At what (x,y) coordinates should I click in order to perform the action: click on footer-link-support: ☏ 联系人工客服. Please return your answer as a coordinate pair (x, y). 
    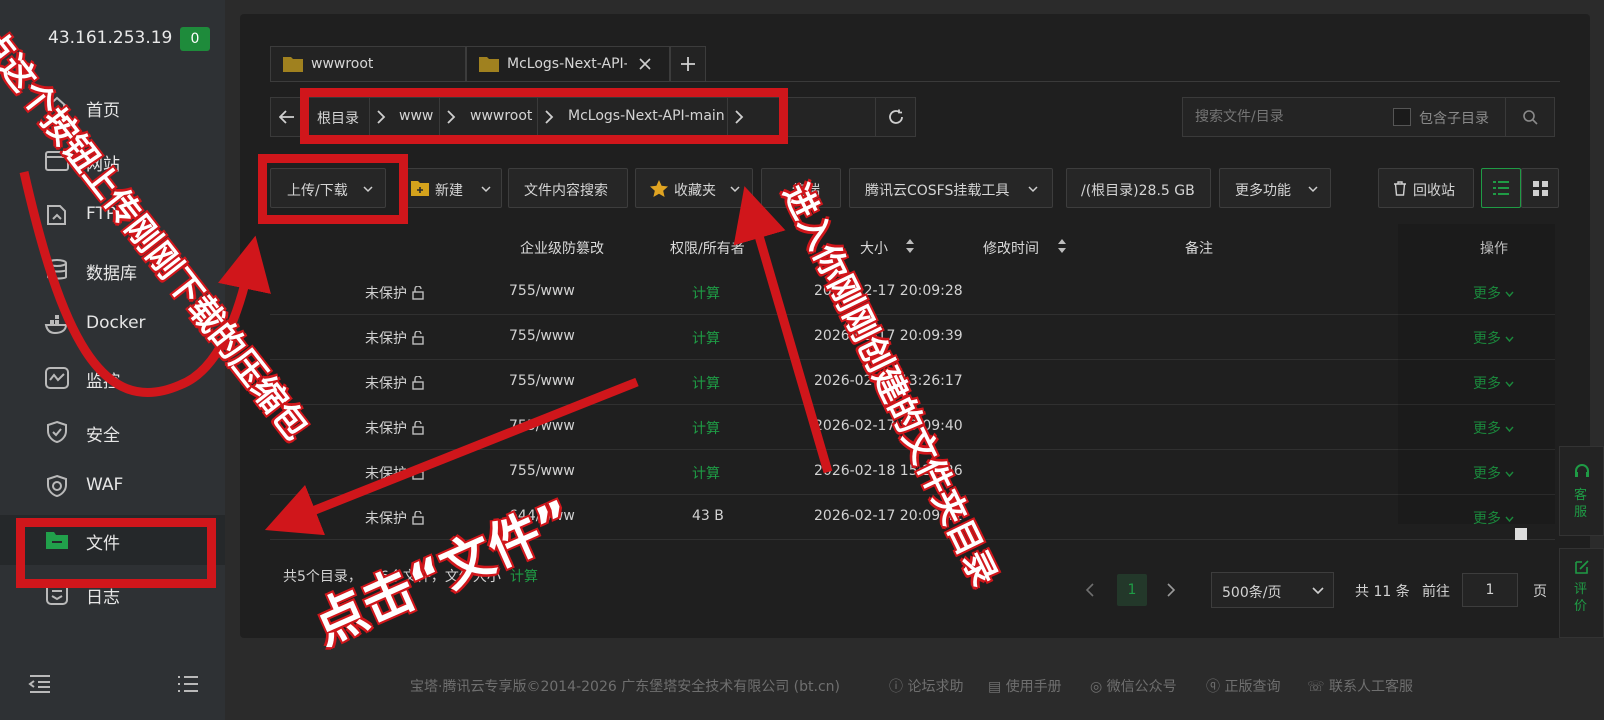
    Looking at the image, I should click on (1360, 686).